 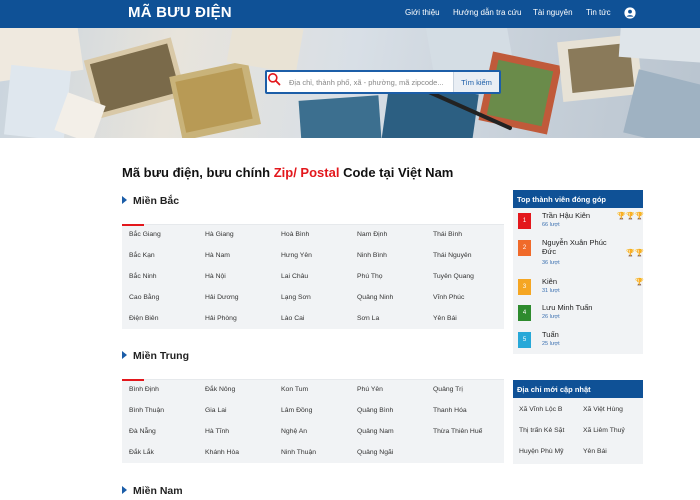 I want to click on region-heading-mien-bac: Miền Bắc, so click(x=150, y=201).